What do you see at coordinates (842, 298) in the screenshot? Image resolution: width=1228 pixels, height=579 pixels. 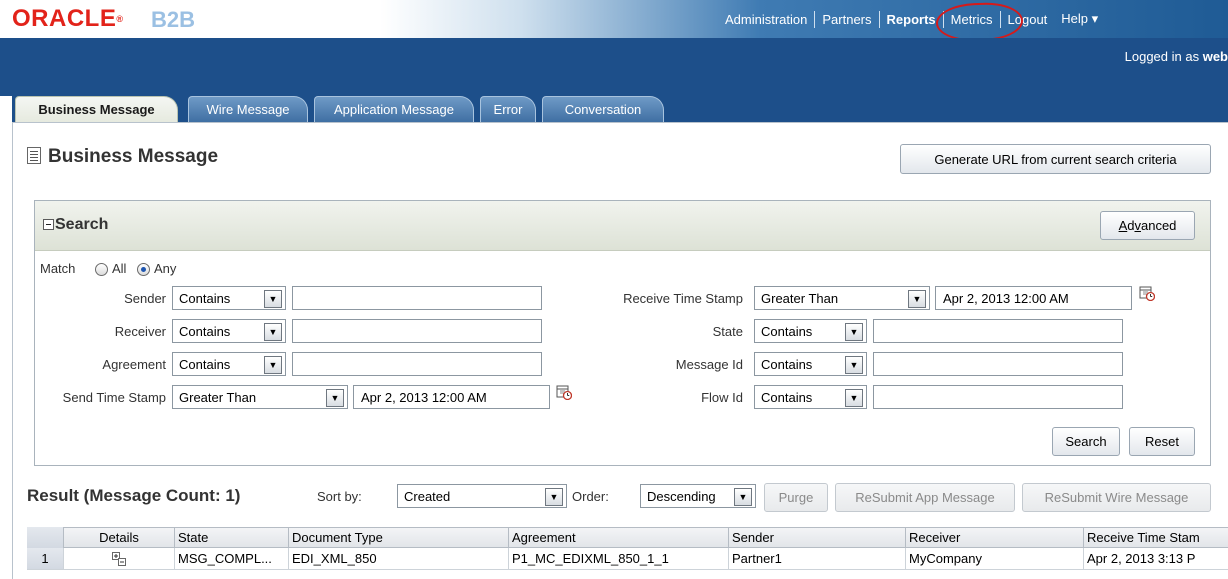 I see `receive-time-operator-select: Greater Than ▼` at bounding box center [842, 298].